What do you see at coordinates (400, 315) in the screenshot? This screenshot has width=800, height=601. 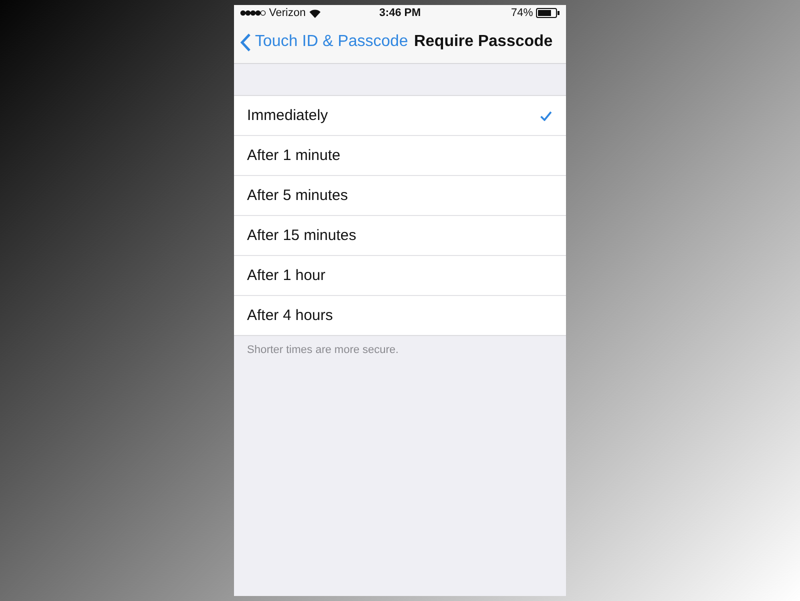 I see `option-row: After 4 hours` at bounding box center [400, 315].